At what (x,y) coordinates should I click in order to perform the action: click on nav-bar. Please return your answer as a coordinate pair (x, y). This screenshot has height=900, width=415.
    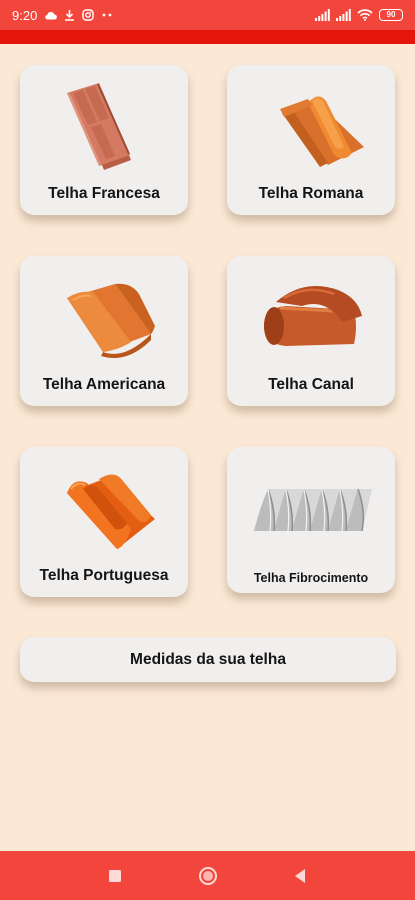
    Looking at the image, I should click on (207, 875).